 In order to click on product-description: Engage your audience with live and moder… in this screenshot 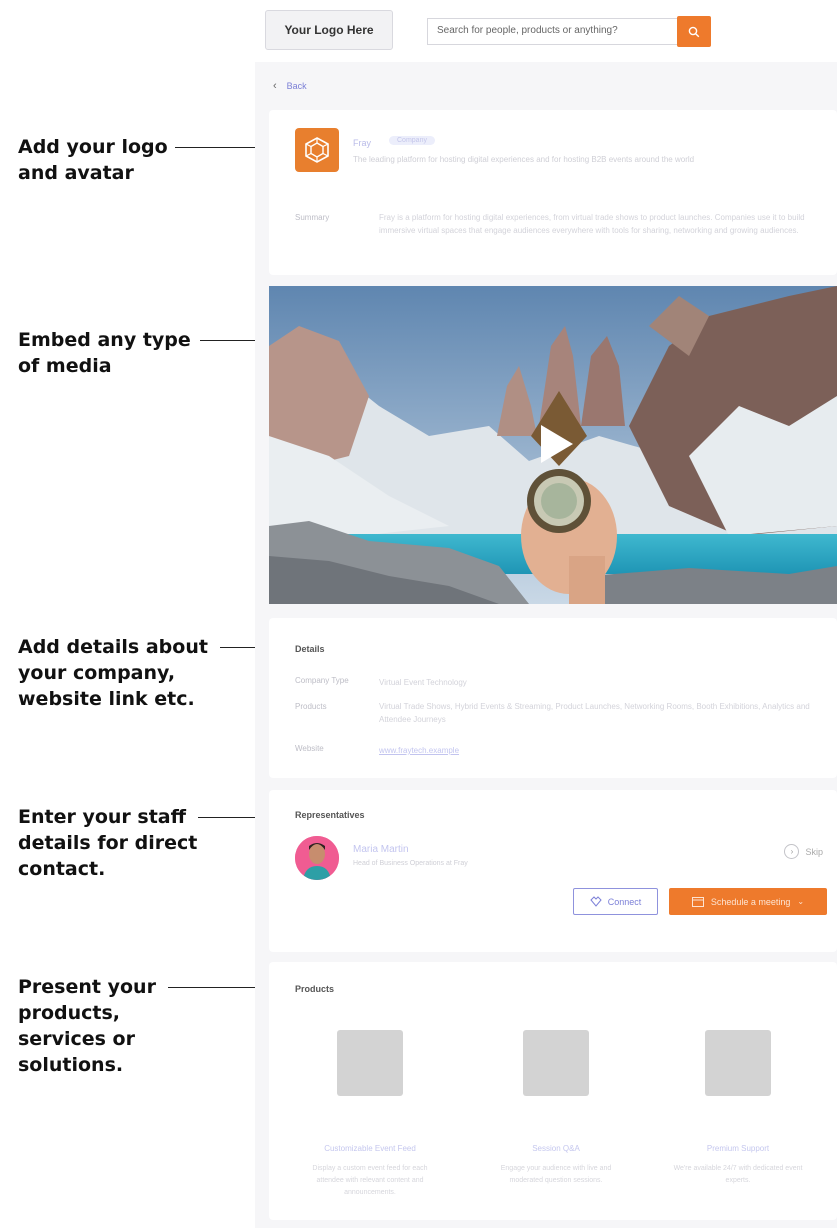, I will do `click(556, 1174)`.